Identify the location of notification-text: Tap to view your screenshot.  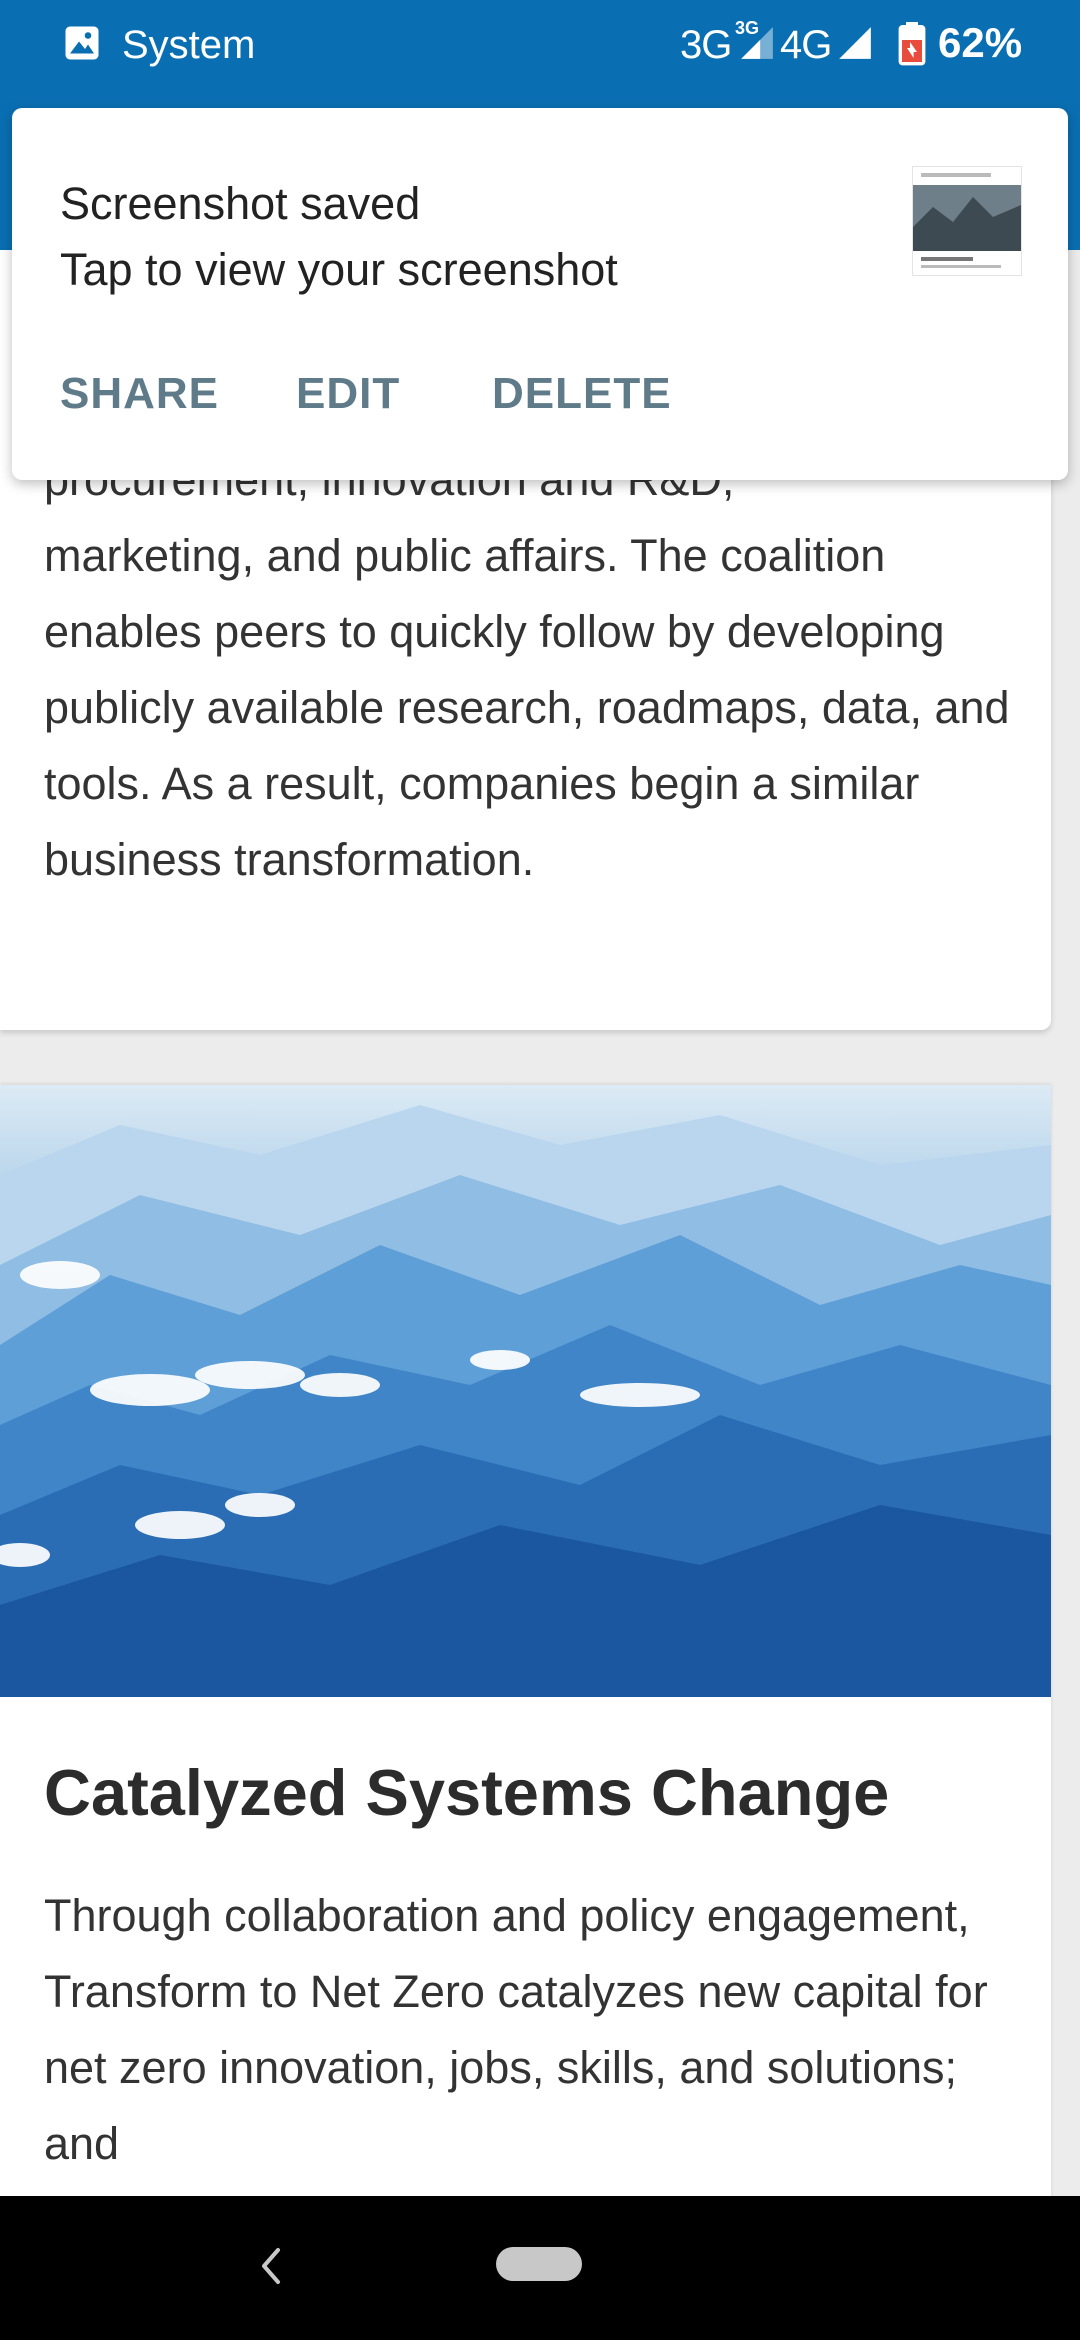
(339, 269).